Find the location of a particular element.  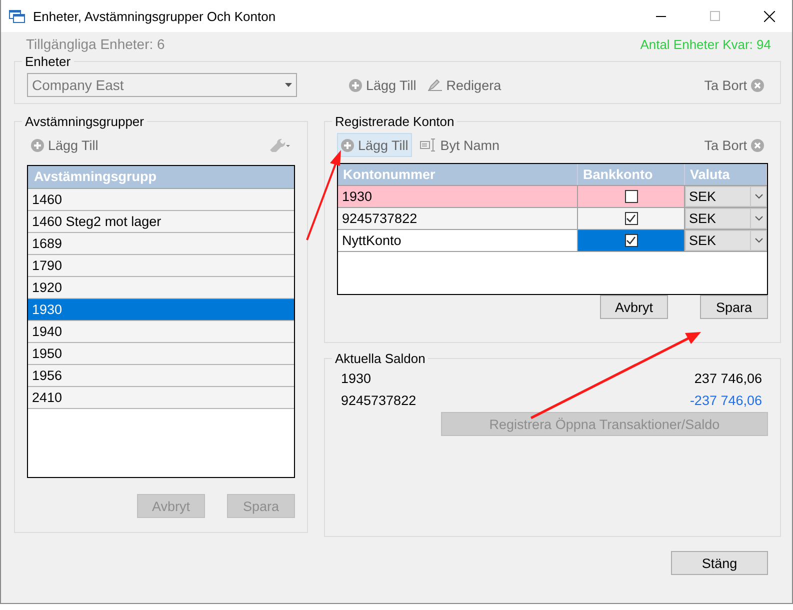

remove-unit-button: Ta Bort is located at coordinates (734, 85).